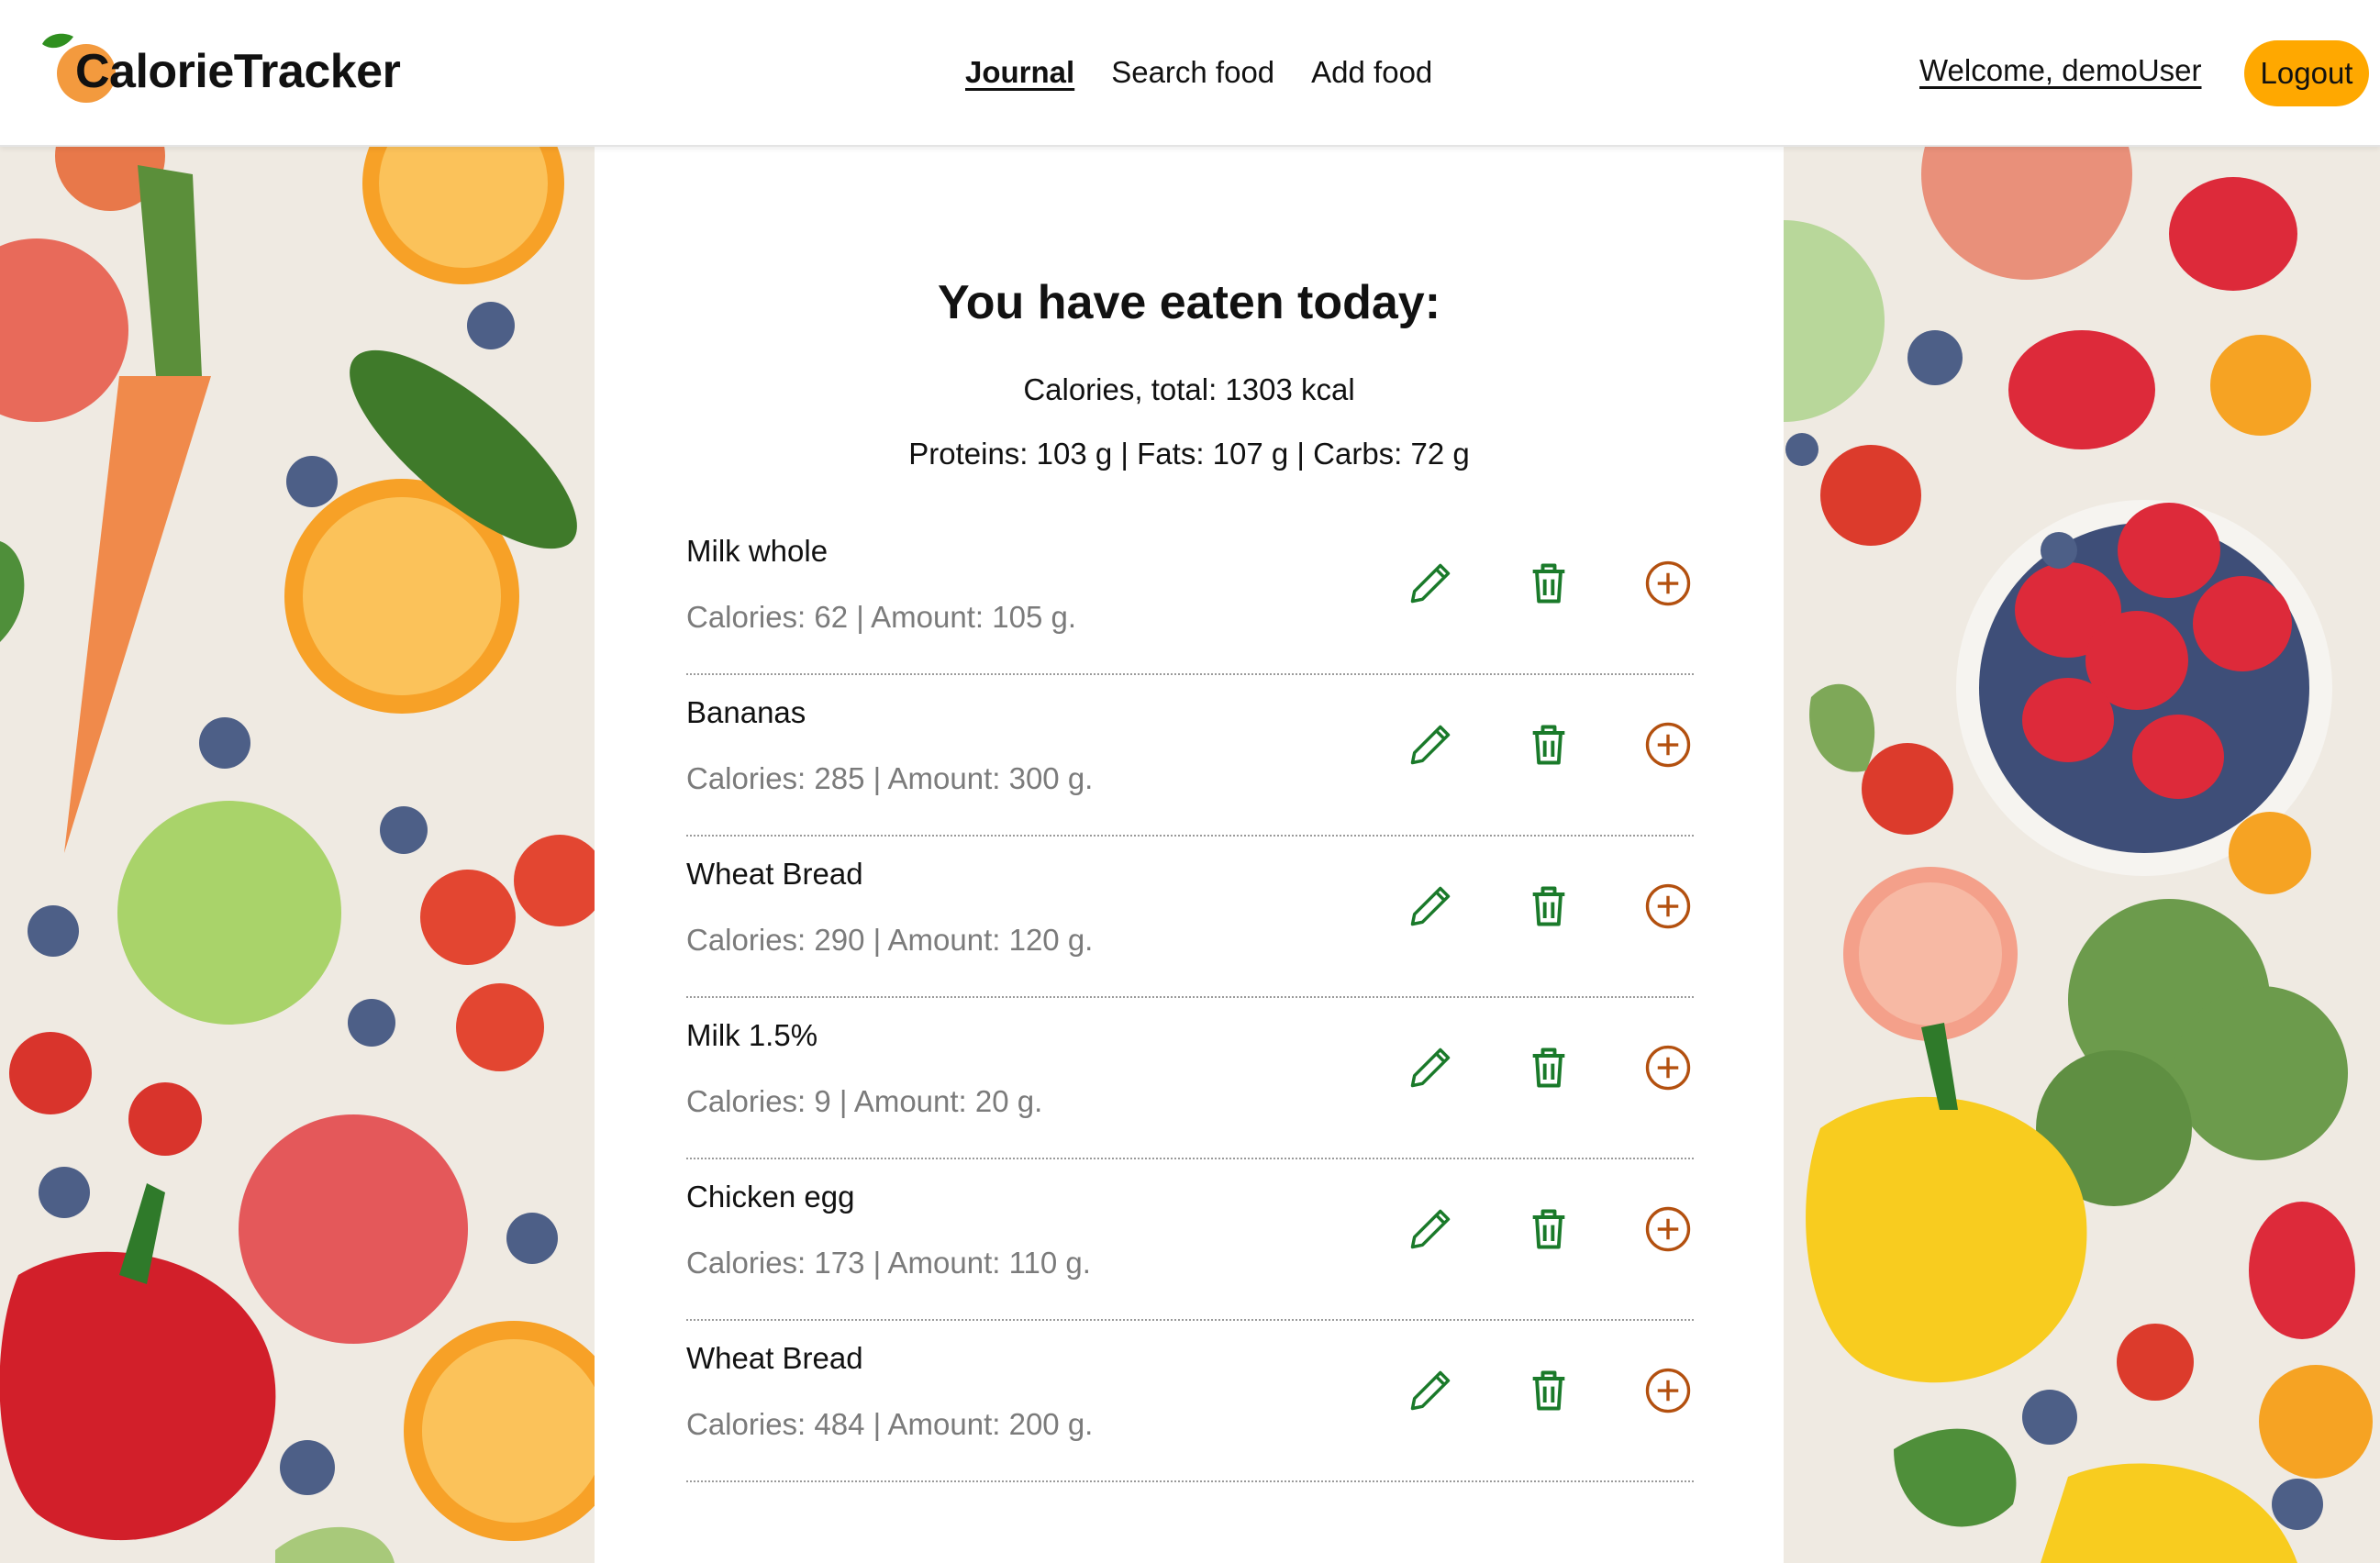  I want to click on page-title: You have eaten today:, so click(1189, 303).